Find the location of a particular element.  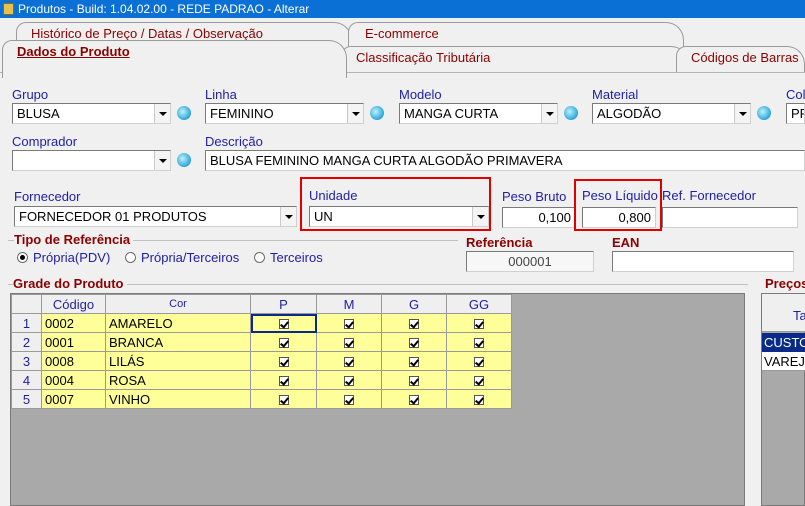

linha-select: FEMININO is located at coordinates (284, 113).